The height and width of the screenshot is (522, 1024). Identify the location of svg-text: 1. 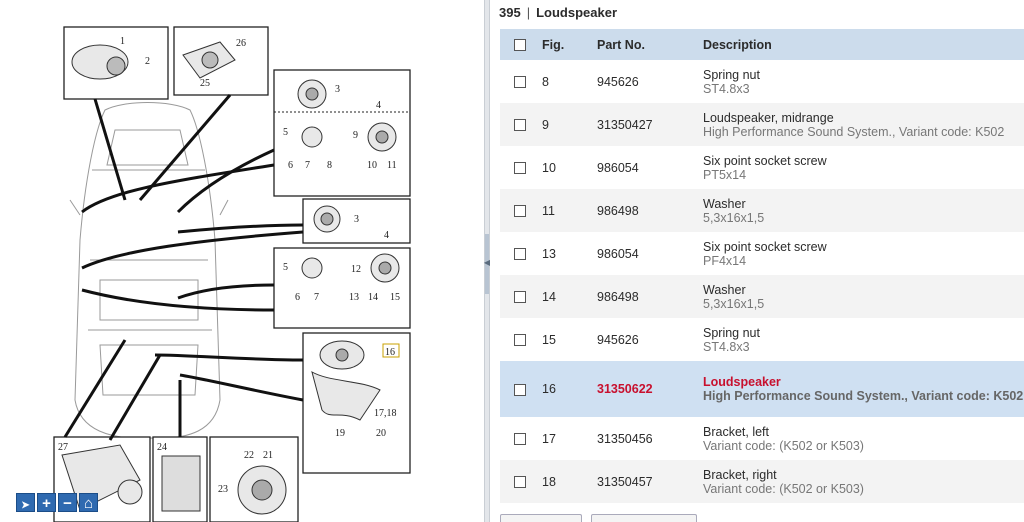
(122, 41).